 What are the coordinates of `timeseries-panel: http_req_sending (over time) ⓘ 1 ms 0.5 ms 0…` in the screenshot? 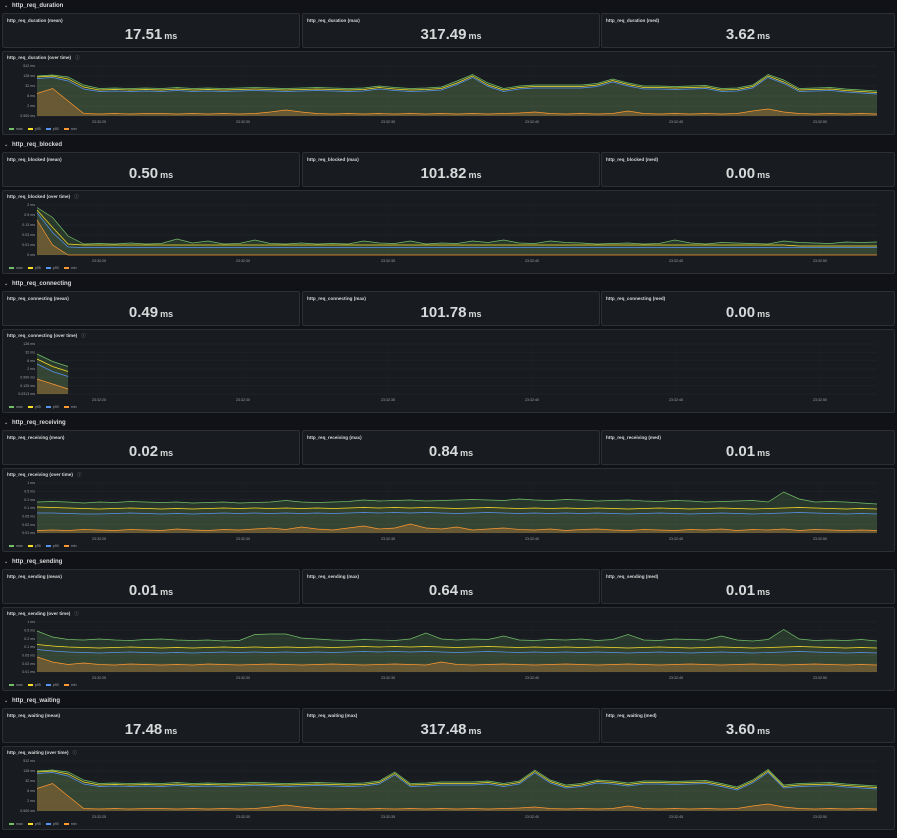 It's located at (448, 649).